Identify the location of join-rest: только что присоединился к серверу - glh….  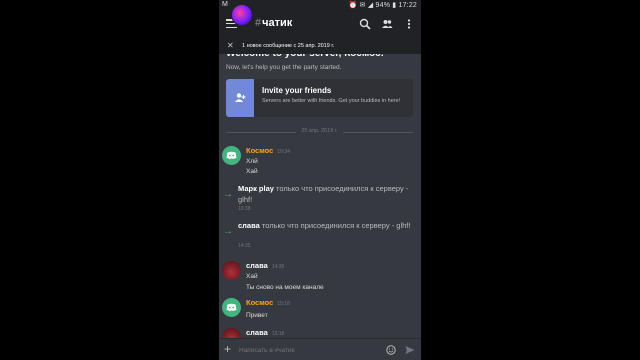
(335, 225).